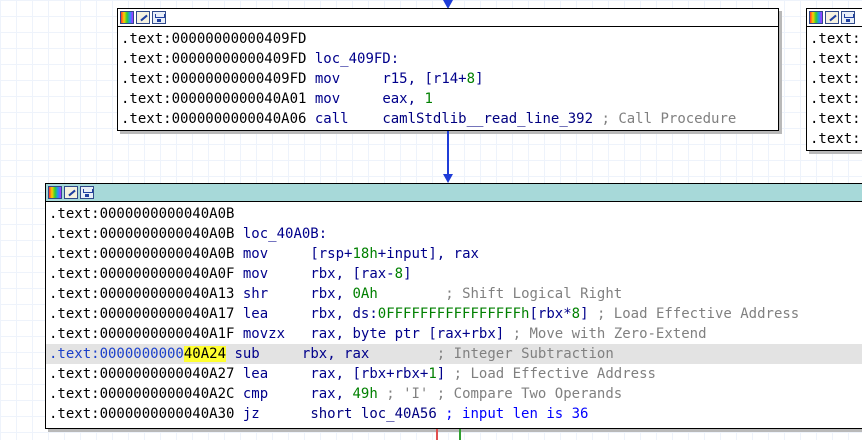 This screenshot has height=440, width=862. Describe the element at coordinates (142, 334) in the screenshot. I see `address: .text:0000000000040A1F` at that location.